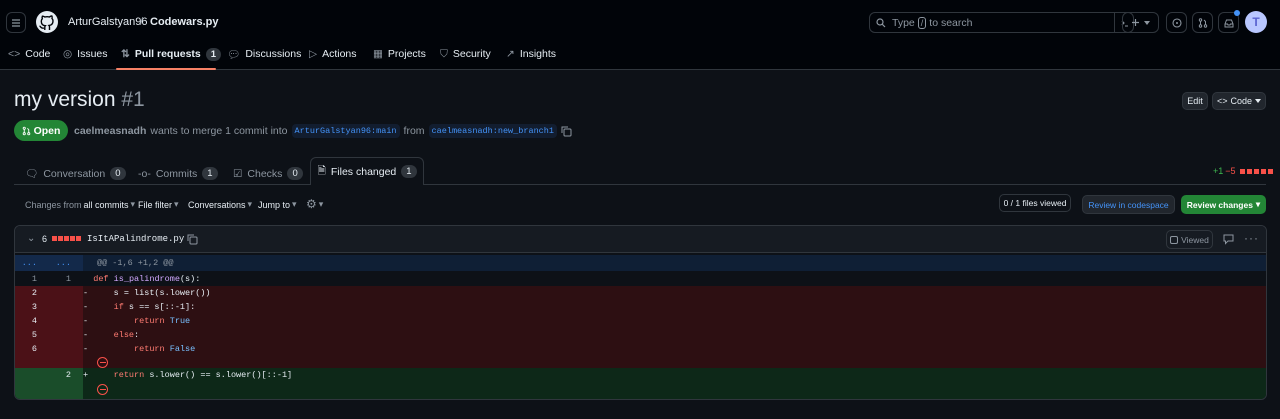 The image size is (1280, 419). Describe the element at coordinates (1195, 101) in the screenshot. I see `edit-button: Edit` at that location.